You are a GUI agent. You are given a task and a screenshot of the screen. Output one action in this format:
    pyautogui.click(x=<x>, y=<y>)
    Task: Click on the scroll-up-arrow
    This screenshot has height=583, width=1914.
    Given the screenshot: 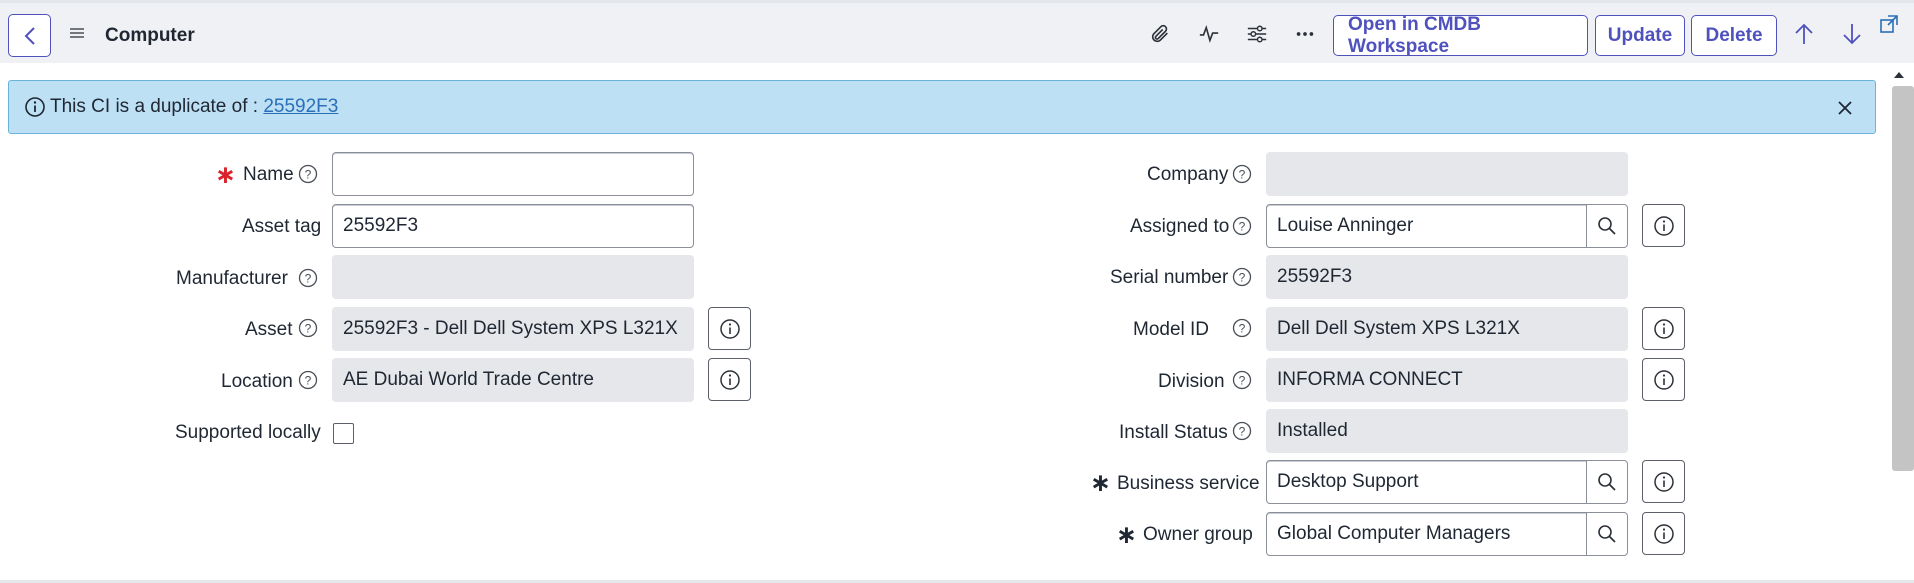 What is the action you would take?
    pyautogui.click(x=1899, y=75)
    